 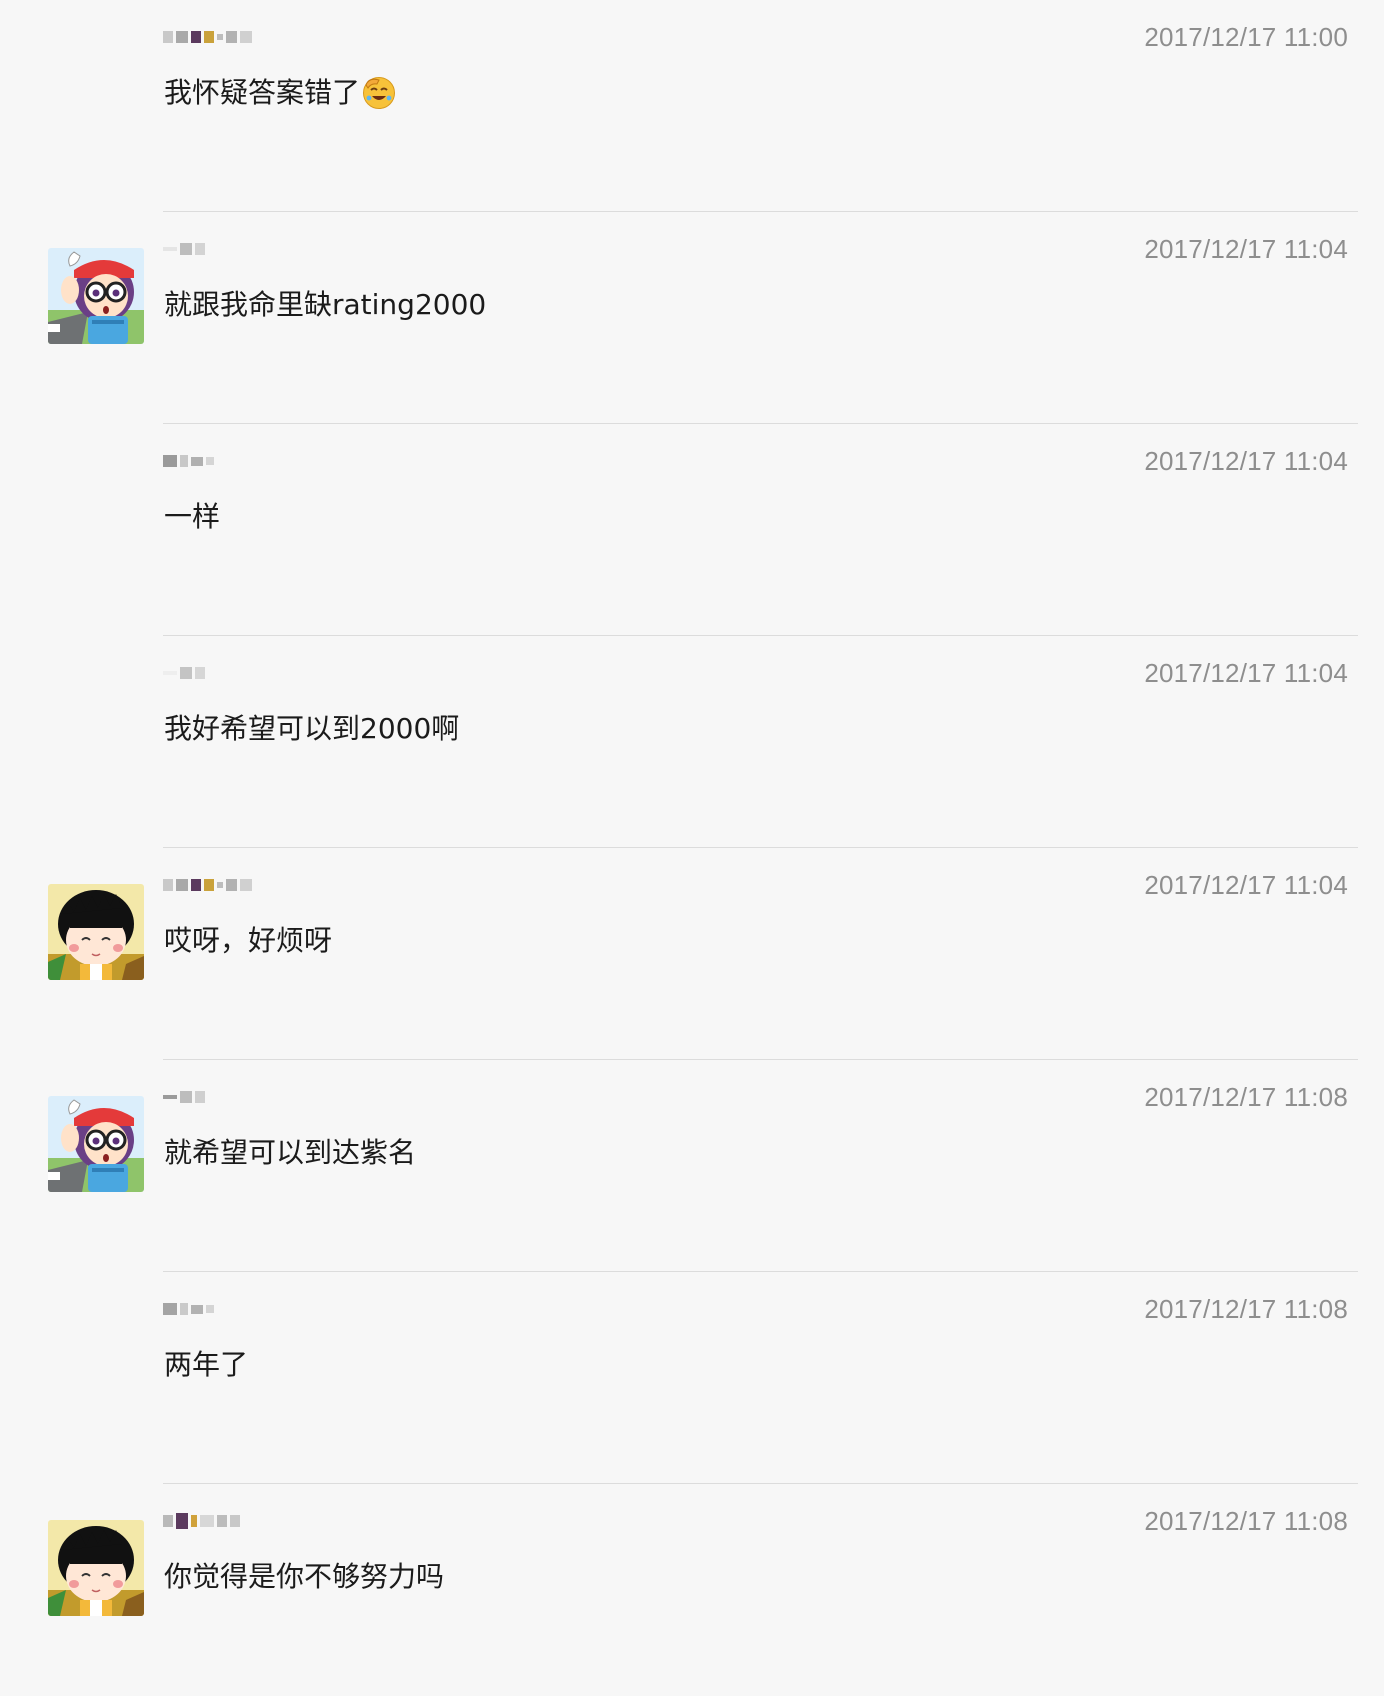 I want to click on message-body: 我好希望可以到2000啊, so click(x=312, y=728).